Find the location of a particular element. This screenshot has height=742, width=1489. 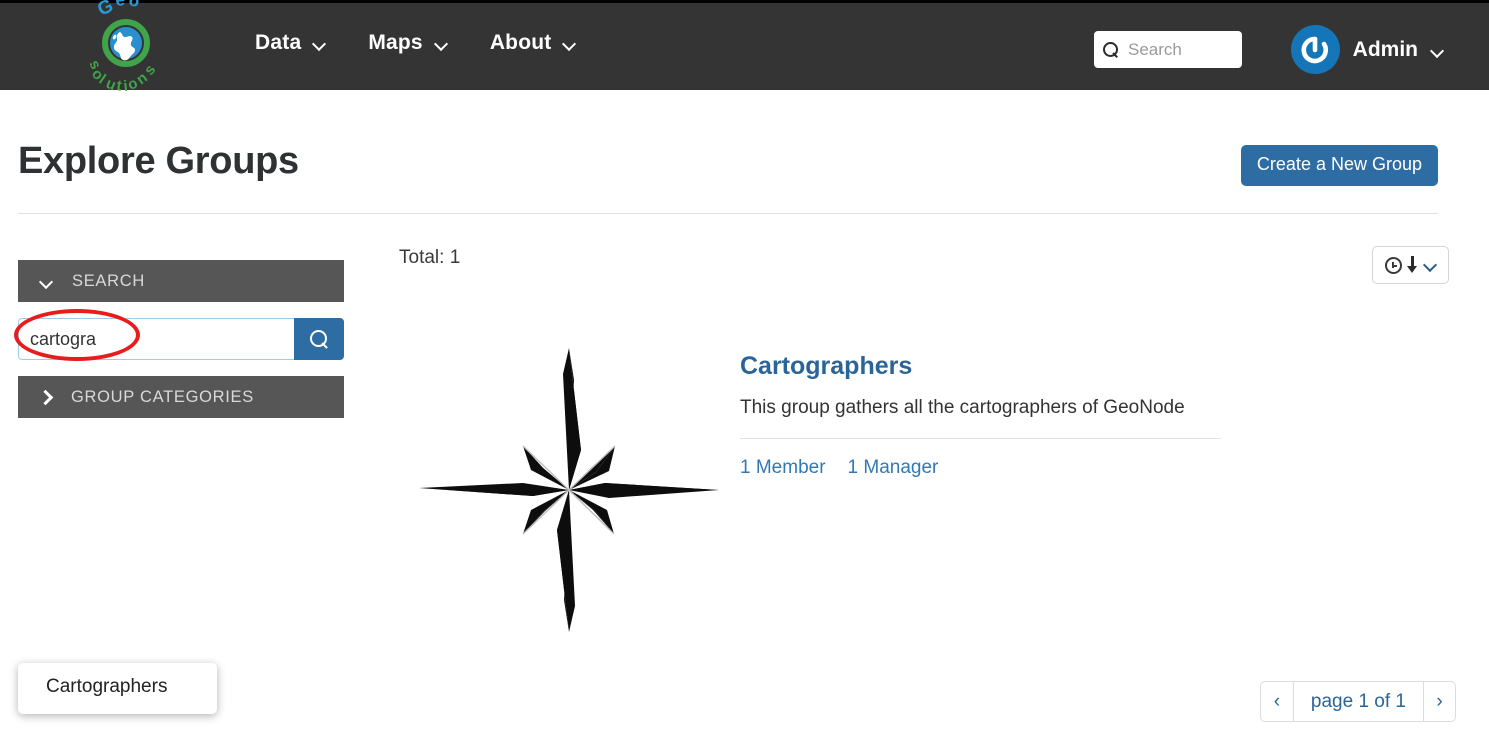

nav-item-data-label: Data is located at coordinates (278, 42).